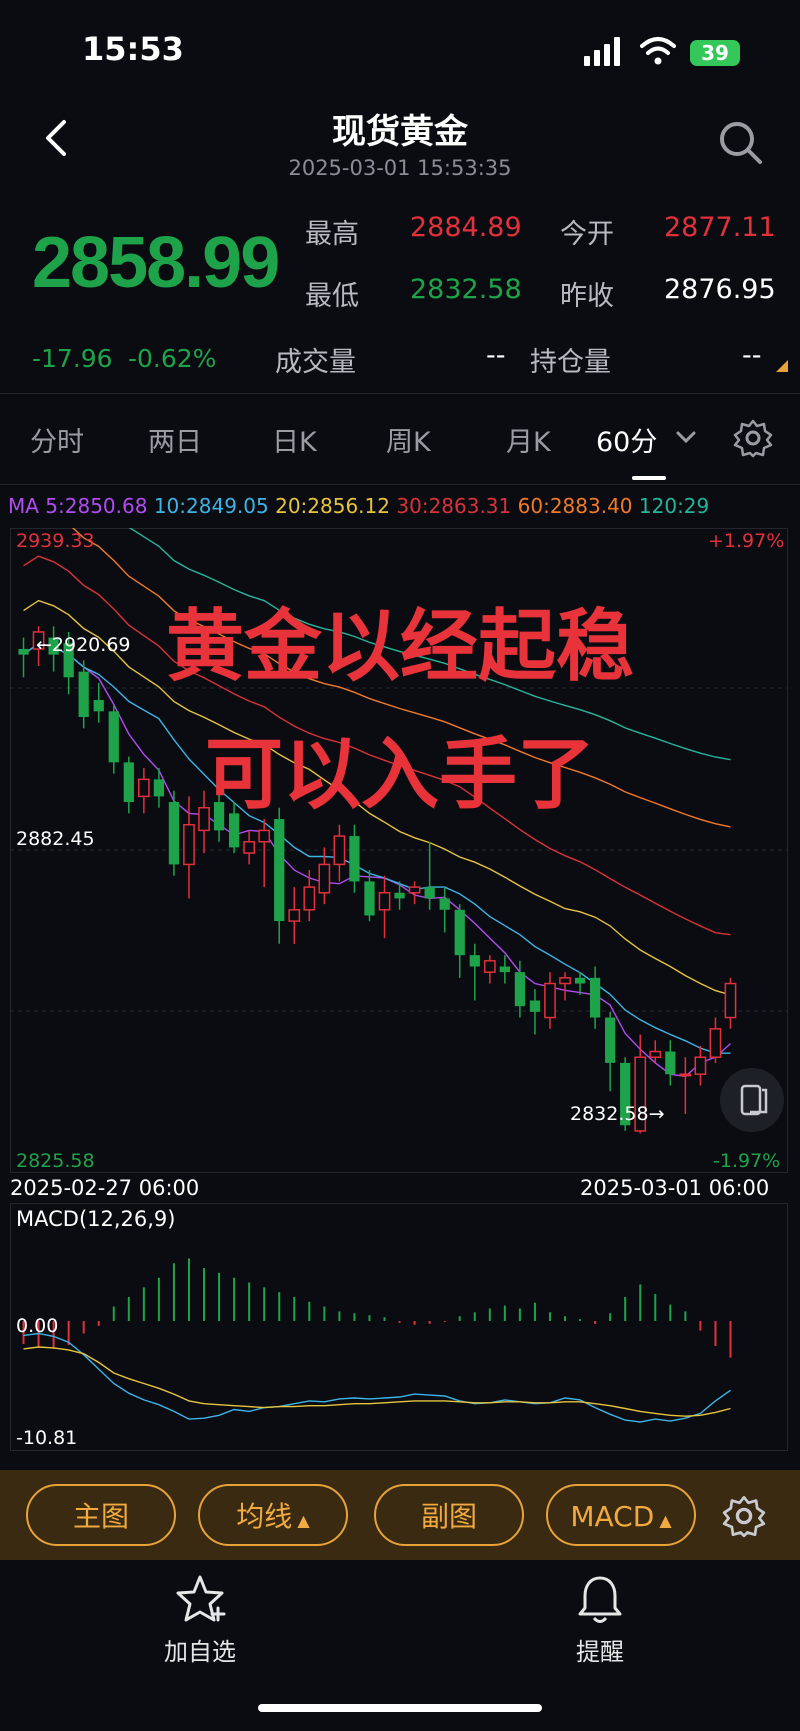  I want to click on macd-zero-label: 0.00, so click(37, 1326).